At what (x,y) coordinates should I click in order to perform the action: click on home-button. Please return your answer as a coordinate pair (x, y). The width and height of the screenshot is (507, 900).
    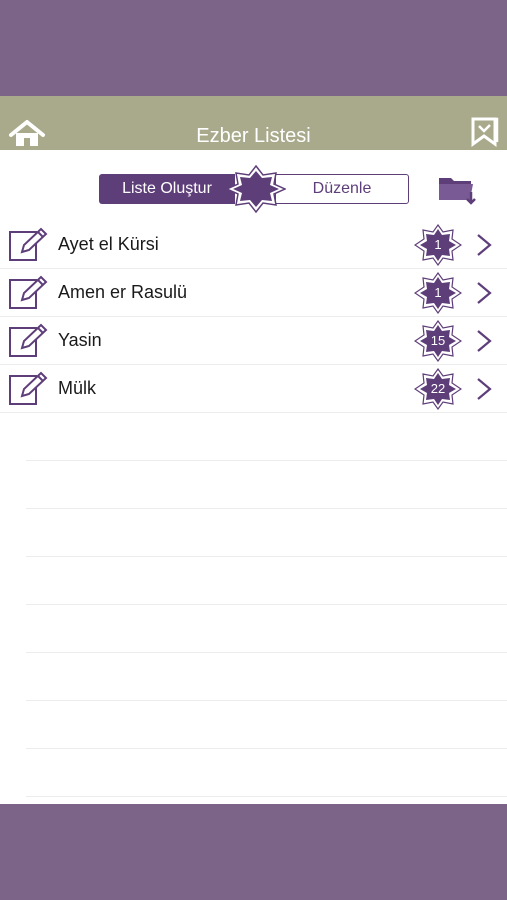
    Looking at the image, I should click on (27, 134).